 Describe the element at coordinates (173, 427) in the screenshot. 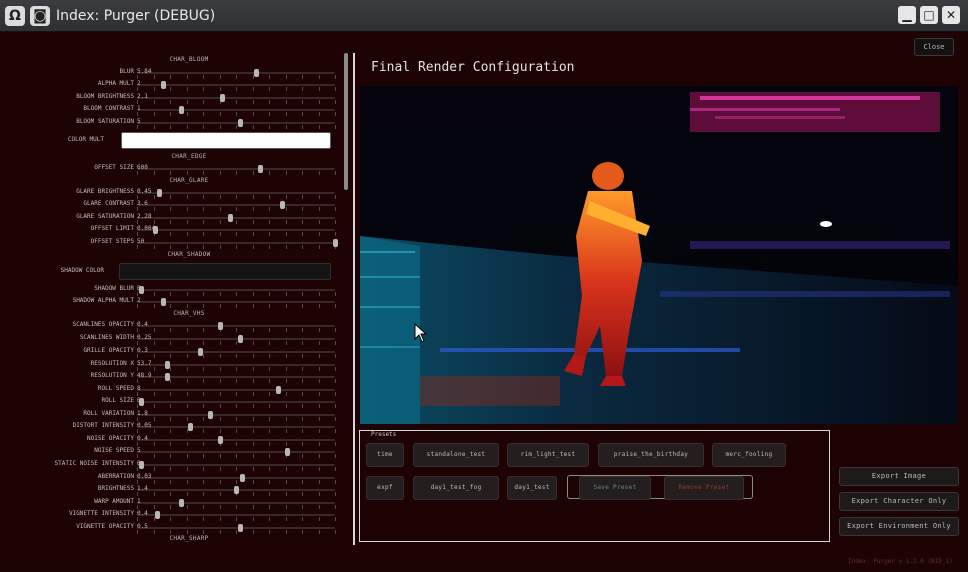

I see `slider-distort-intensity: DISTORT INTENSITY 0.05` at that location.